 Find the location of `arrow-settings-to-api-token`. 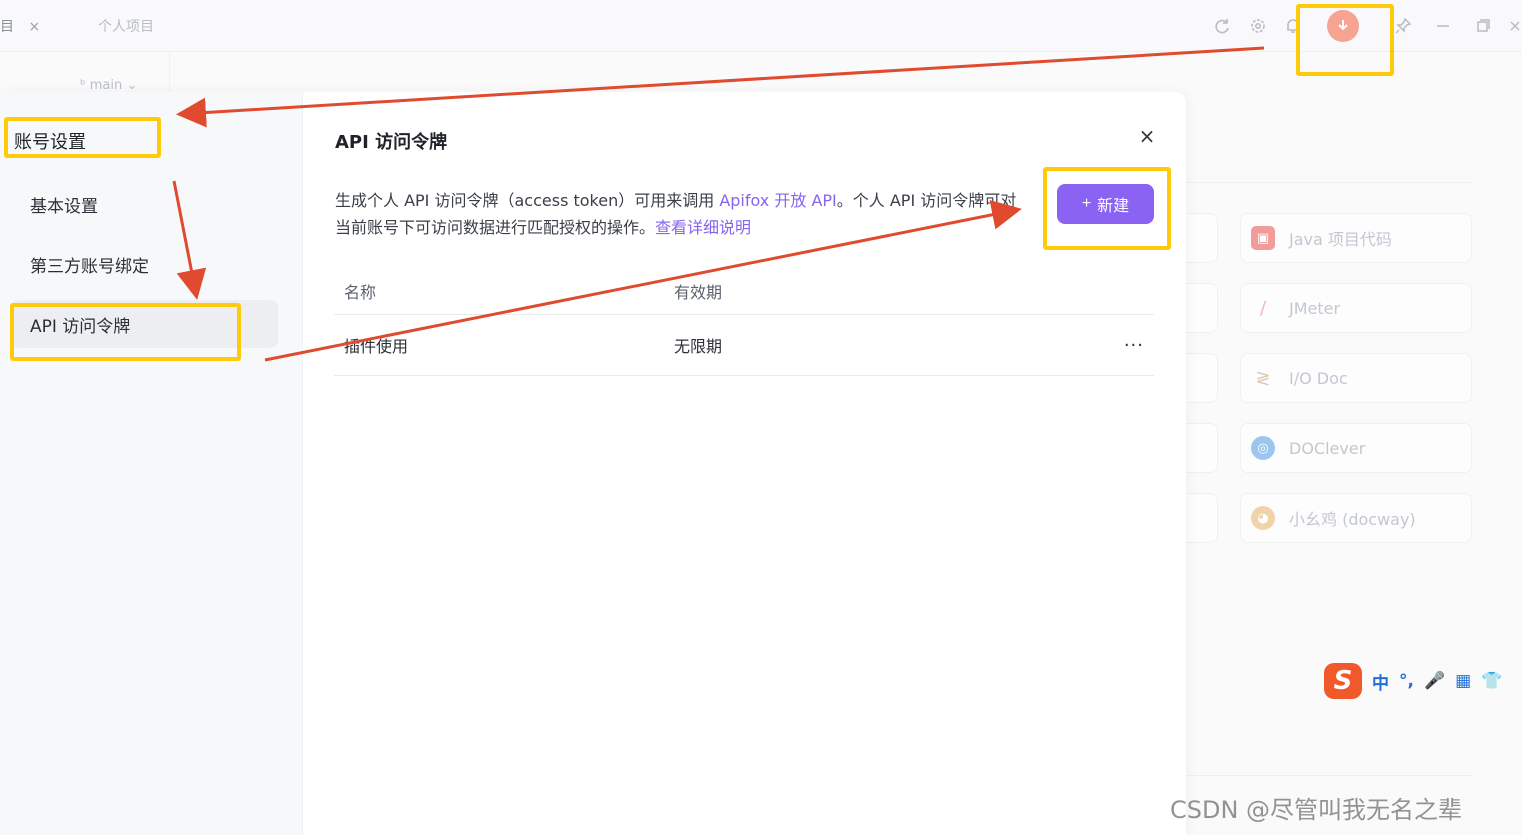

arrow-settings-to-api-token is located at coordinates (189, 240).